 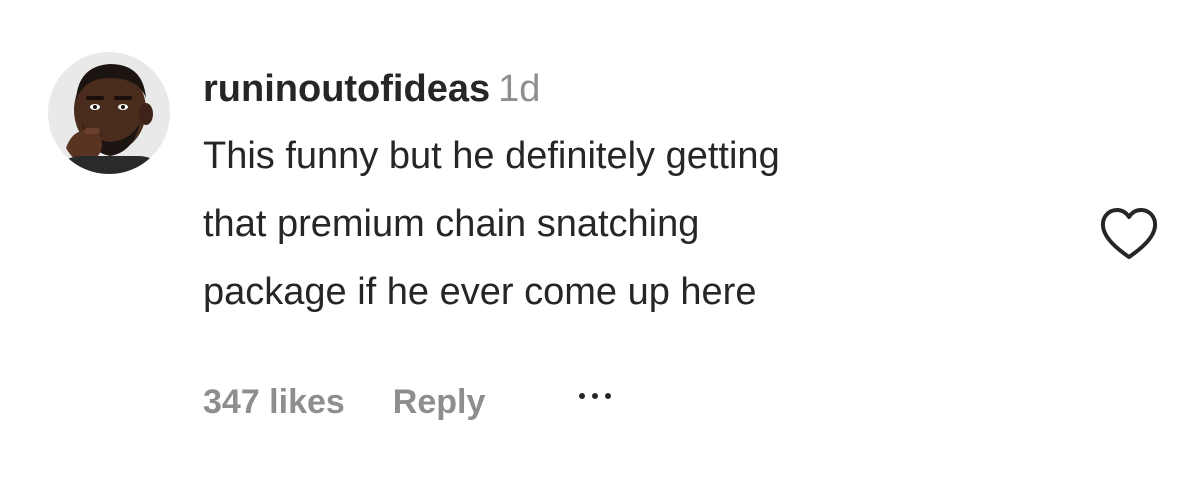 I want to click on timestamp: 1d, so click(x=519, y=89).